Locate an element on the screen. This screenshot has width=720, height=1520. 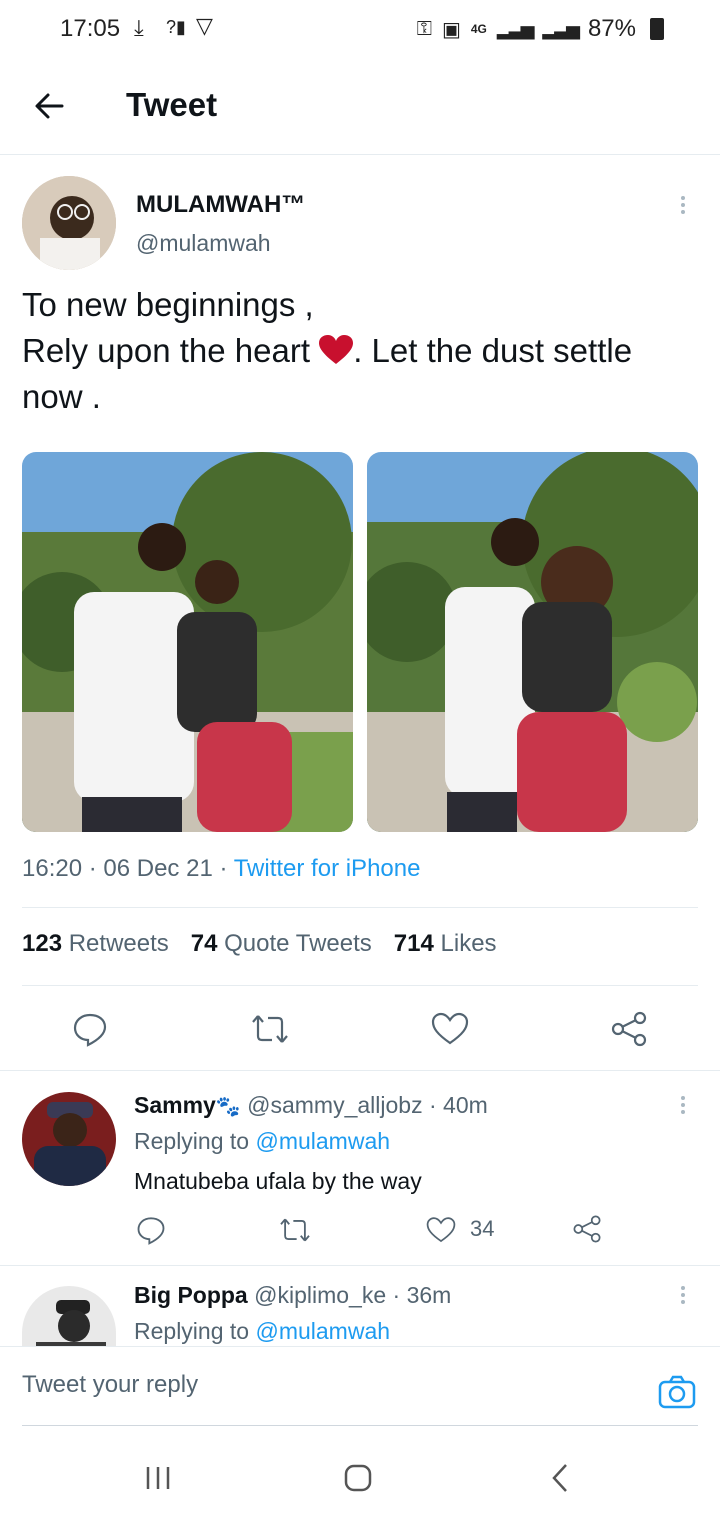
replying-to: Replying to @mulamwah is located at coordinates (262, 1141).